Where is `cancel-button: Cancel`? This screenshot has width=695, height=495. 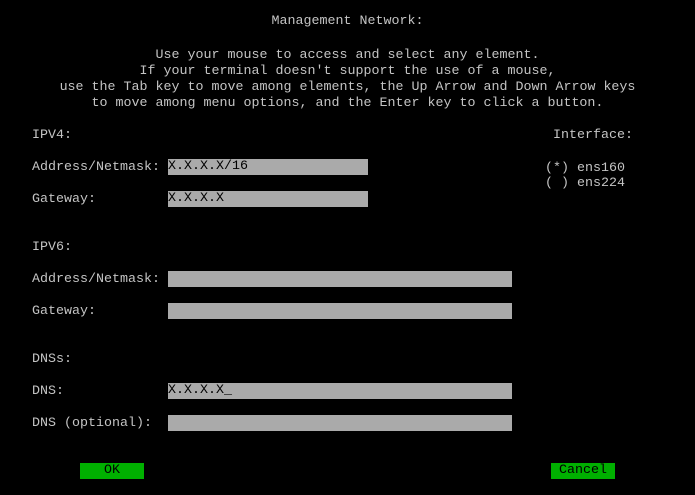 cancel-button: Cancel is located at coordinates (583, 471).